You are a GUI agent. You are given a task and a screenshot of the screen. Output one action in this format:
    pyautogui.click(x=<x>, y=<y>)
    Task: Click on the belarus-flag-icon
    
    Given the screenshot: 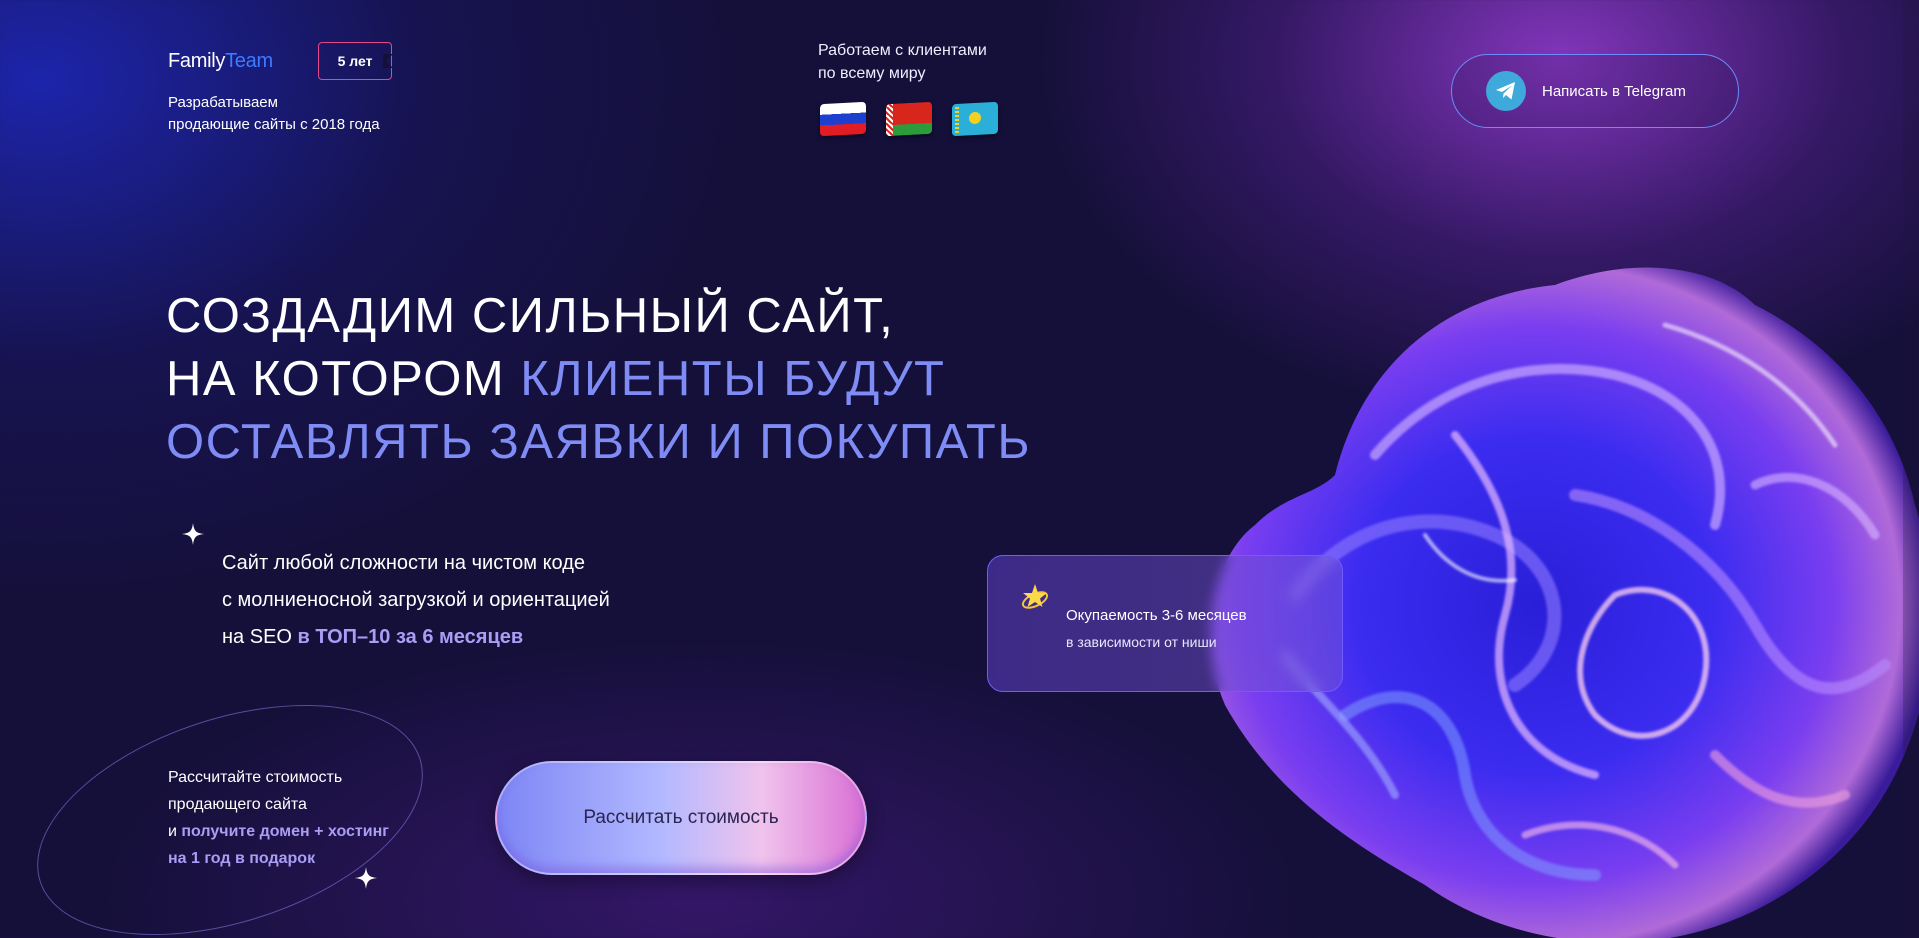 What is the action you would take?
    pyautogui.click(x=909, y=119)
    